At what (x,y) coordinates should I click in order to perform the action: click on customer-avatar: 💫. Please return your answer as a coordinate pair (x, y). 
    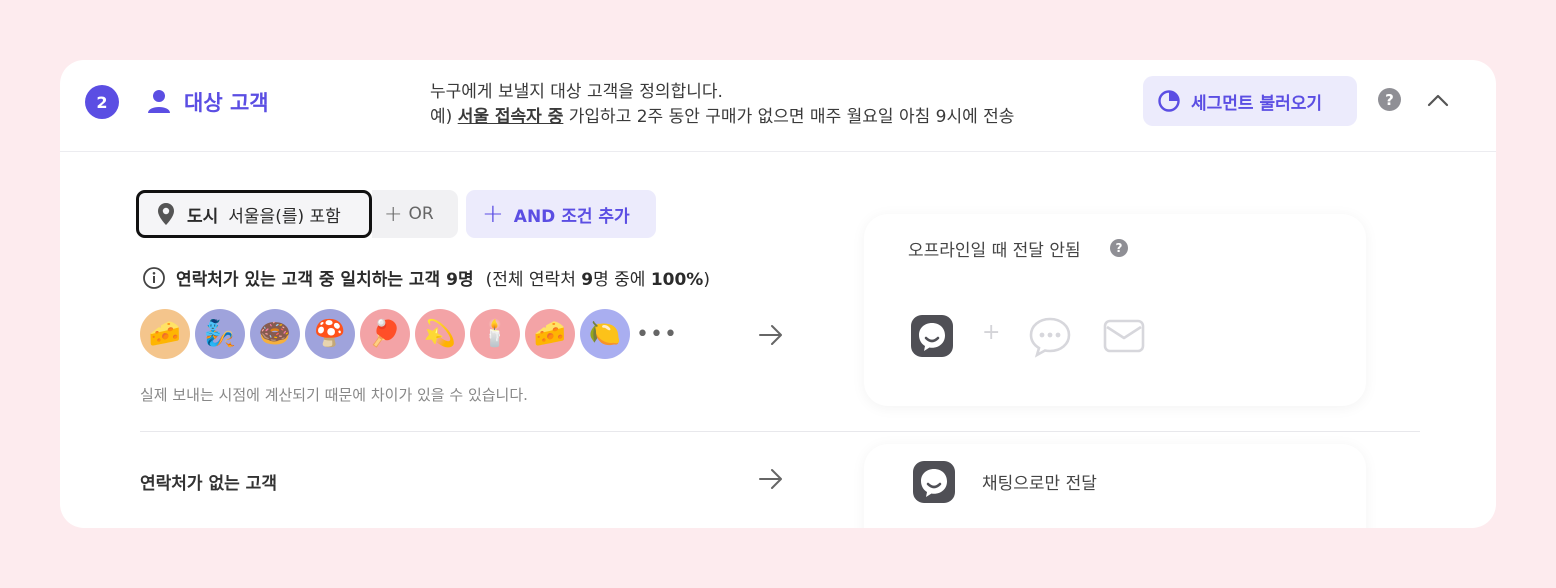
    Looking at the image, I should click on (440, 334).